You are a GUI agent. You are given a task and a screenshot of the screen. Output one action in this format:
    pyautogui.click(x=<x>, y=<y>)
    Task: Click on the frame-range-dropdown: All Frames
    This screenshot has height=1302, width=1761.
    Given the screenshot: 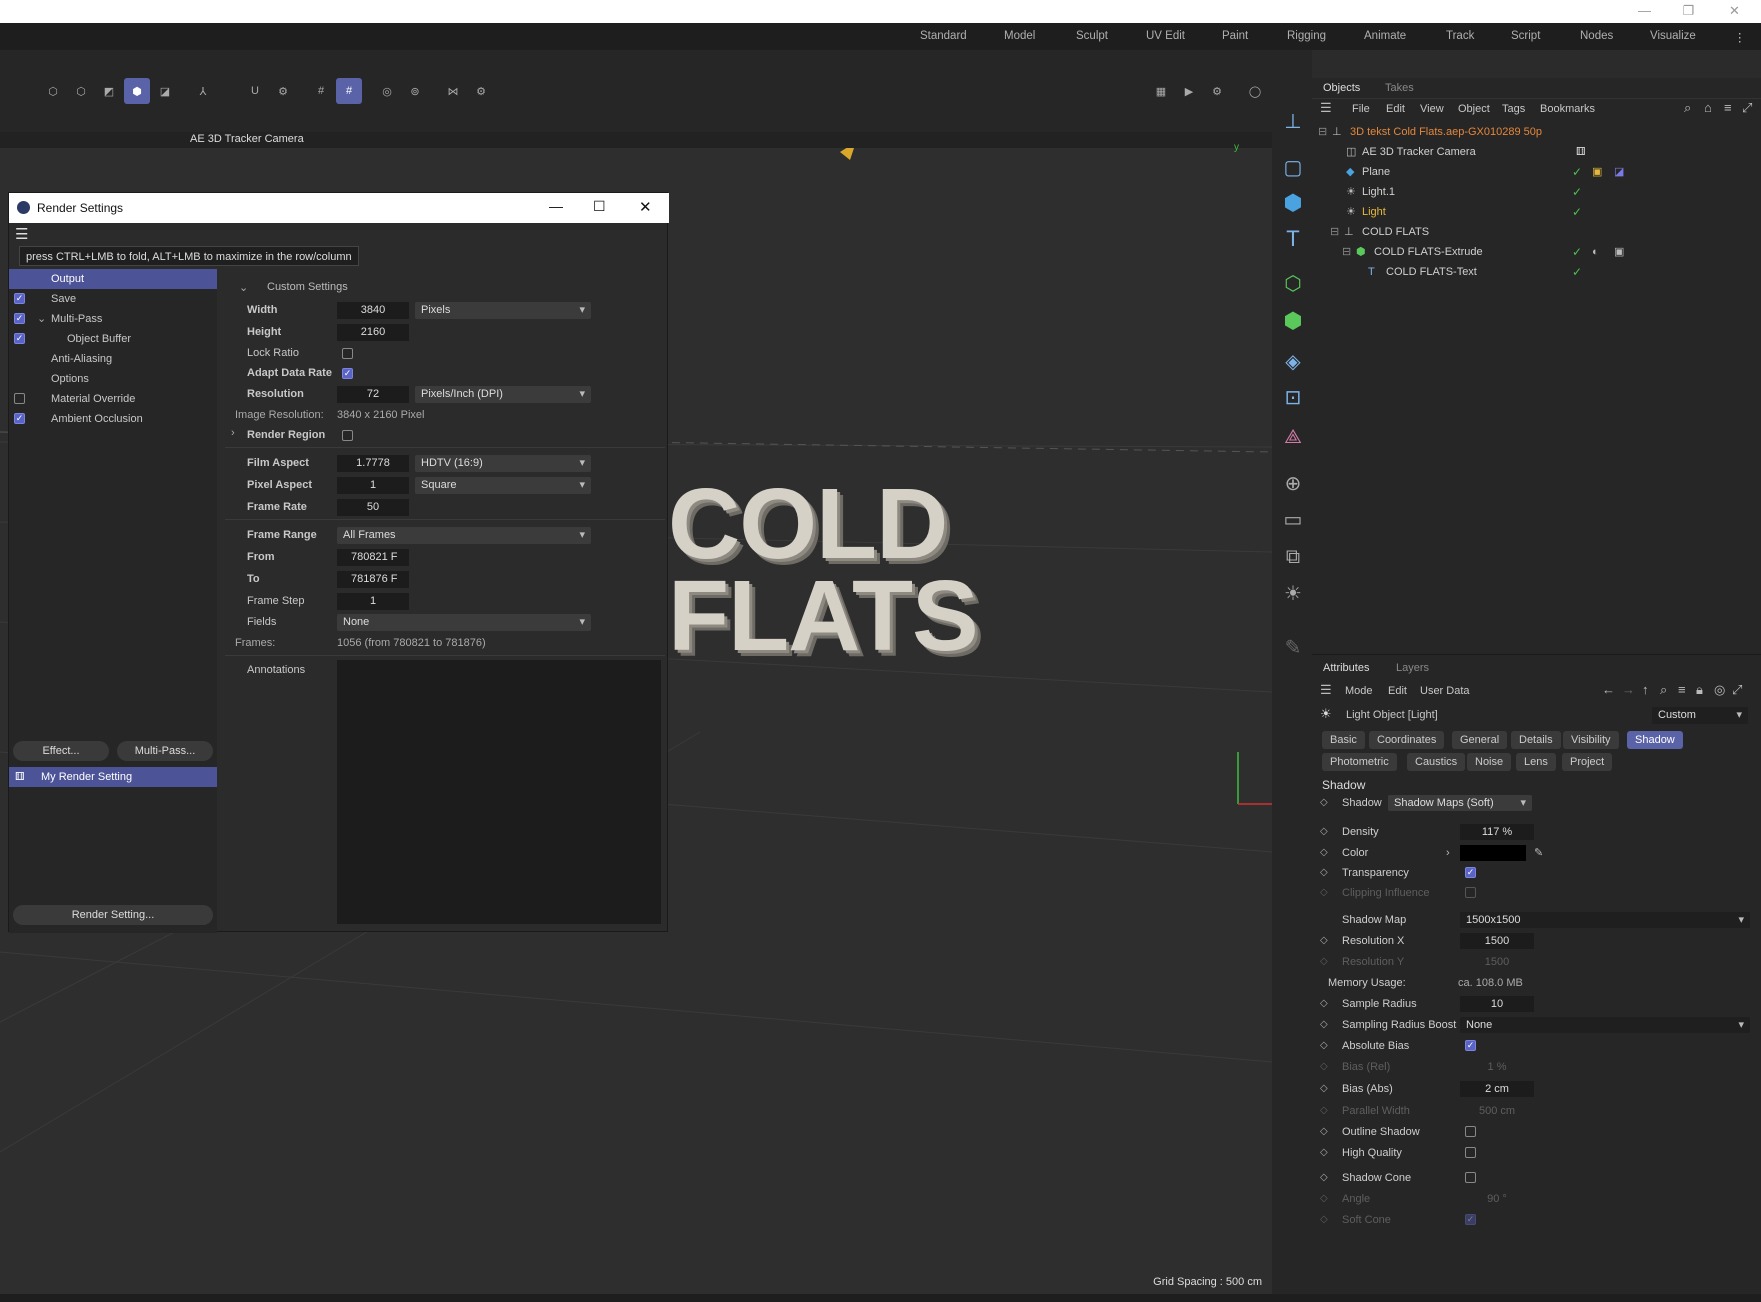 What is the action you would take?
    pyautogui.click(x=464, y=535)
    